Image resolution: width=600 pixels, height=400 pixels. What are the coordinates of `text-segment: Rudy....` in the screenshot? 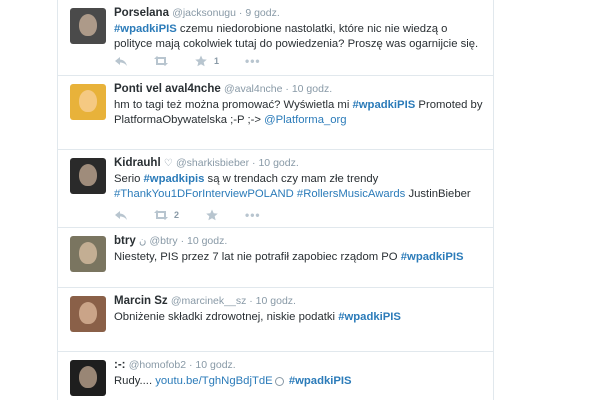 It's located at (135, 381).